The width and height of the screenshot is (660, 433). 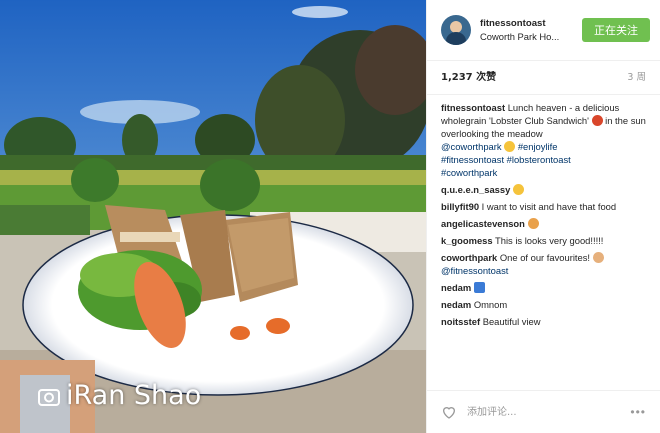 What do you see at coordinates (531, 23) in the screenshot?
I see `username: fitnessontoast` at bounding box center [531, 23].